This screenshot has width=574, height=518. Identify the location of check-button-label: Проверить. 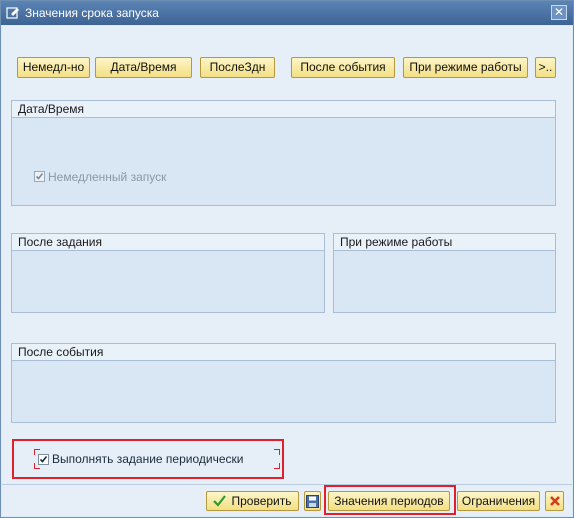
(261, 501).